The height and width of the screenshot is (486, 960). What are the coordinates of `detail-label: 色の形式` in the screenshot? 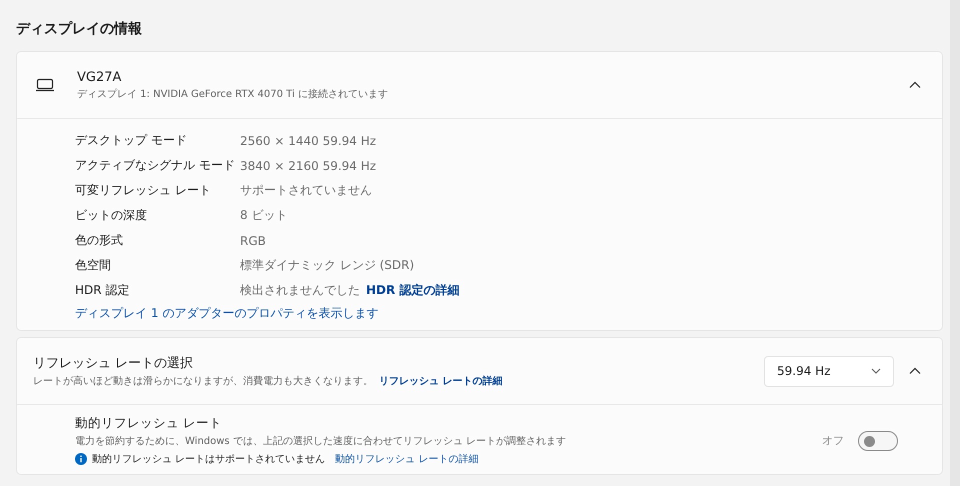 It's located at (99, 240).